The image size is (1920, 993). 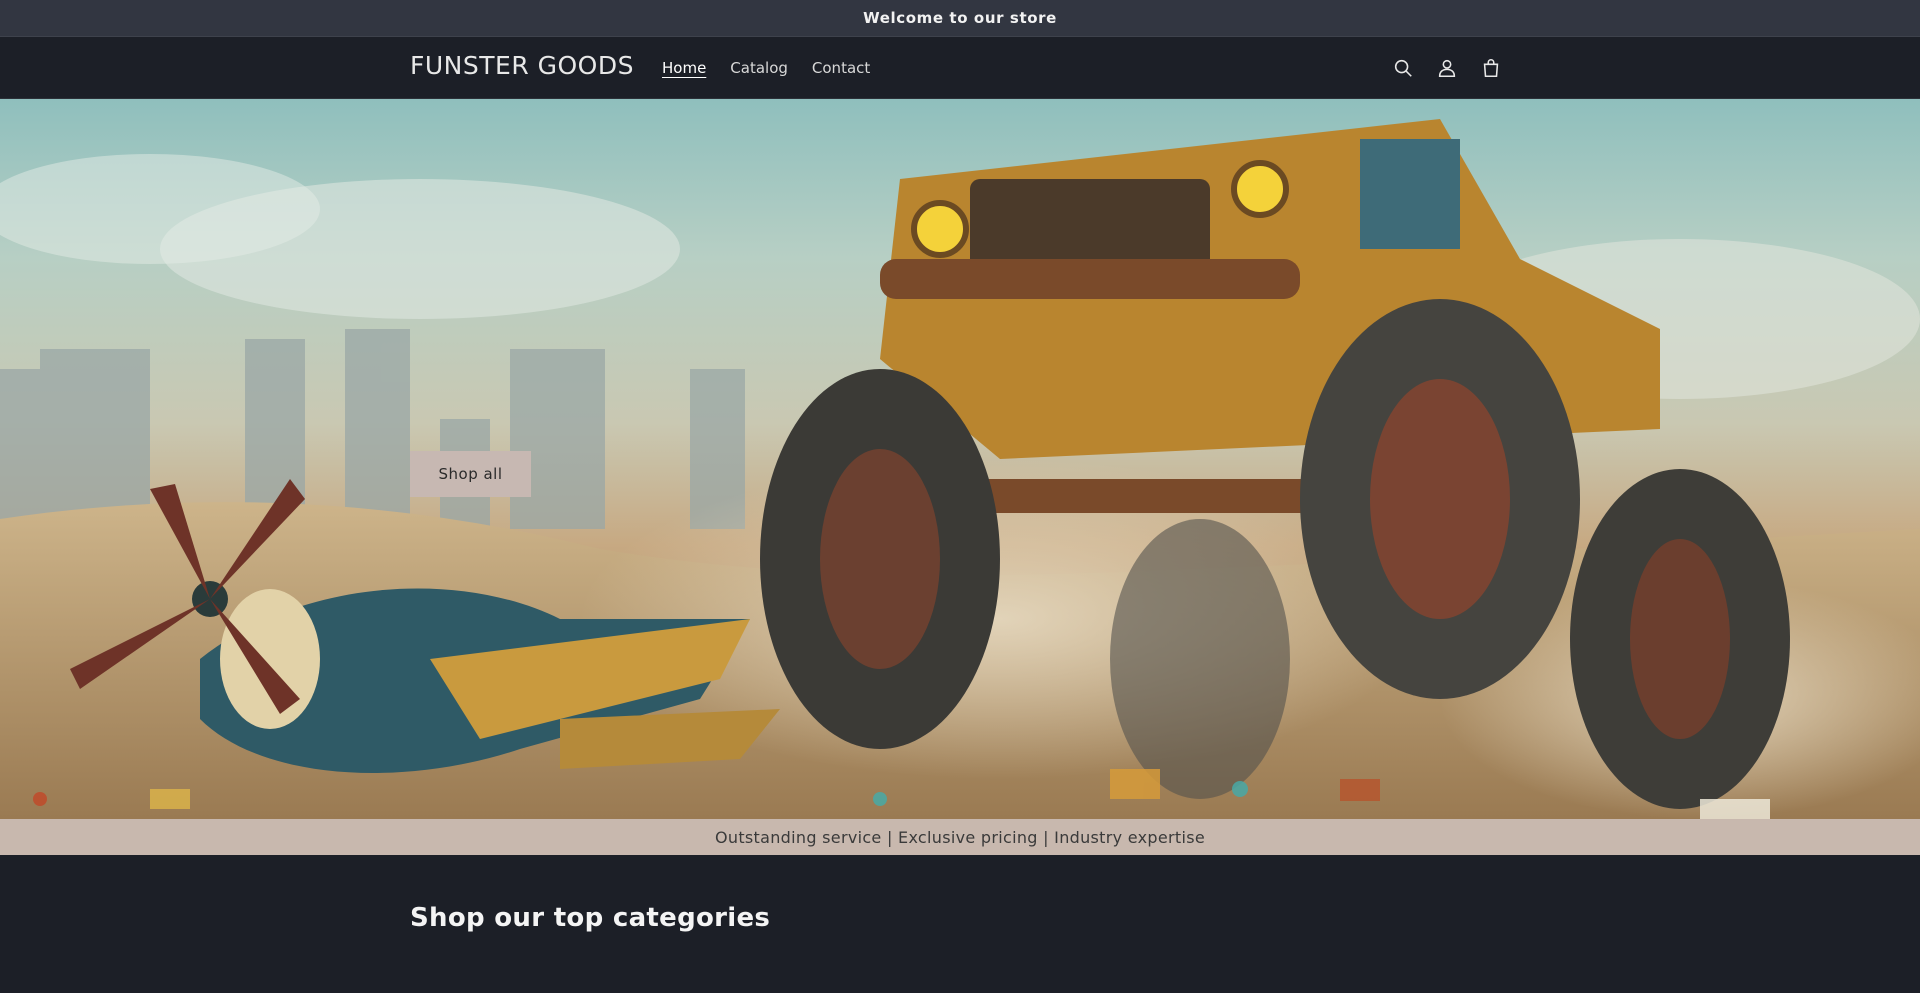 I want to click on account-icon, so click(x=1447, y=68).